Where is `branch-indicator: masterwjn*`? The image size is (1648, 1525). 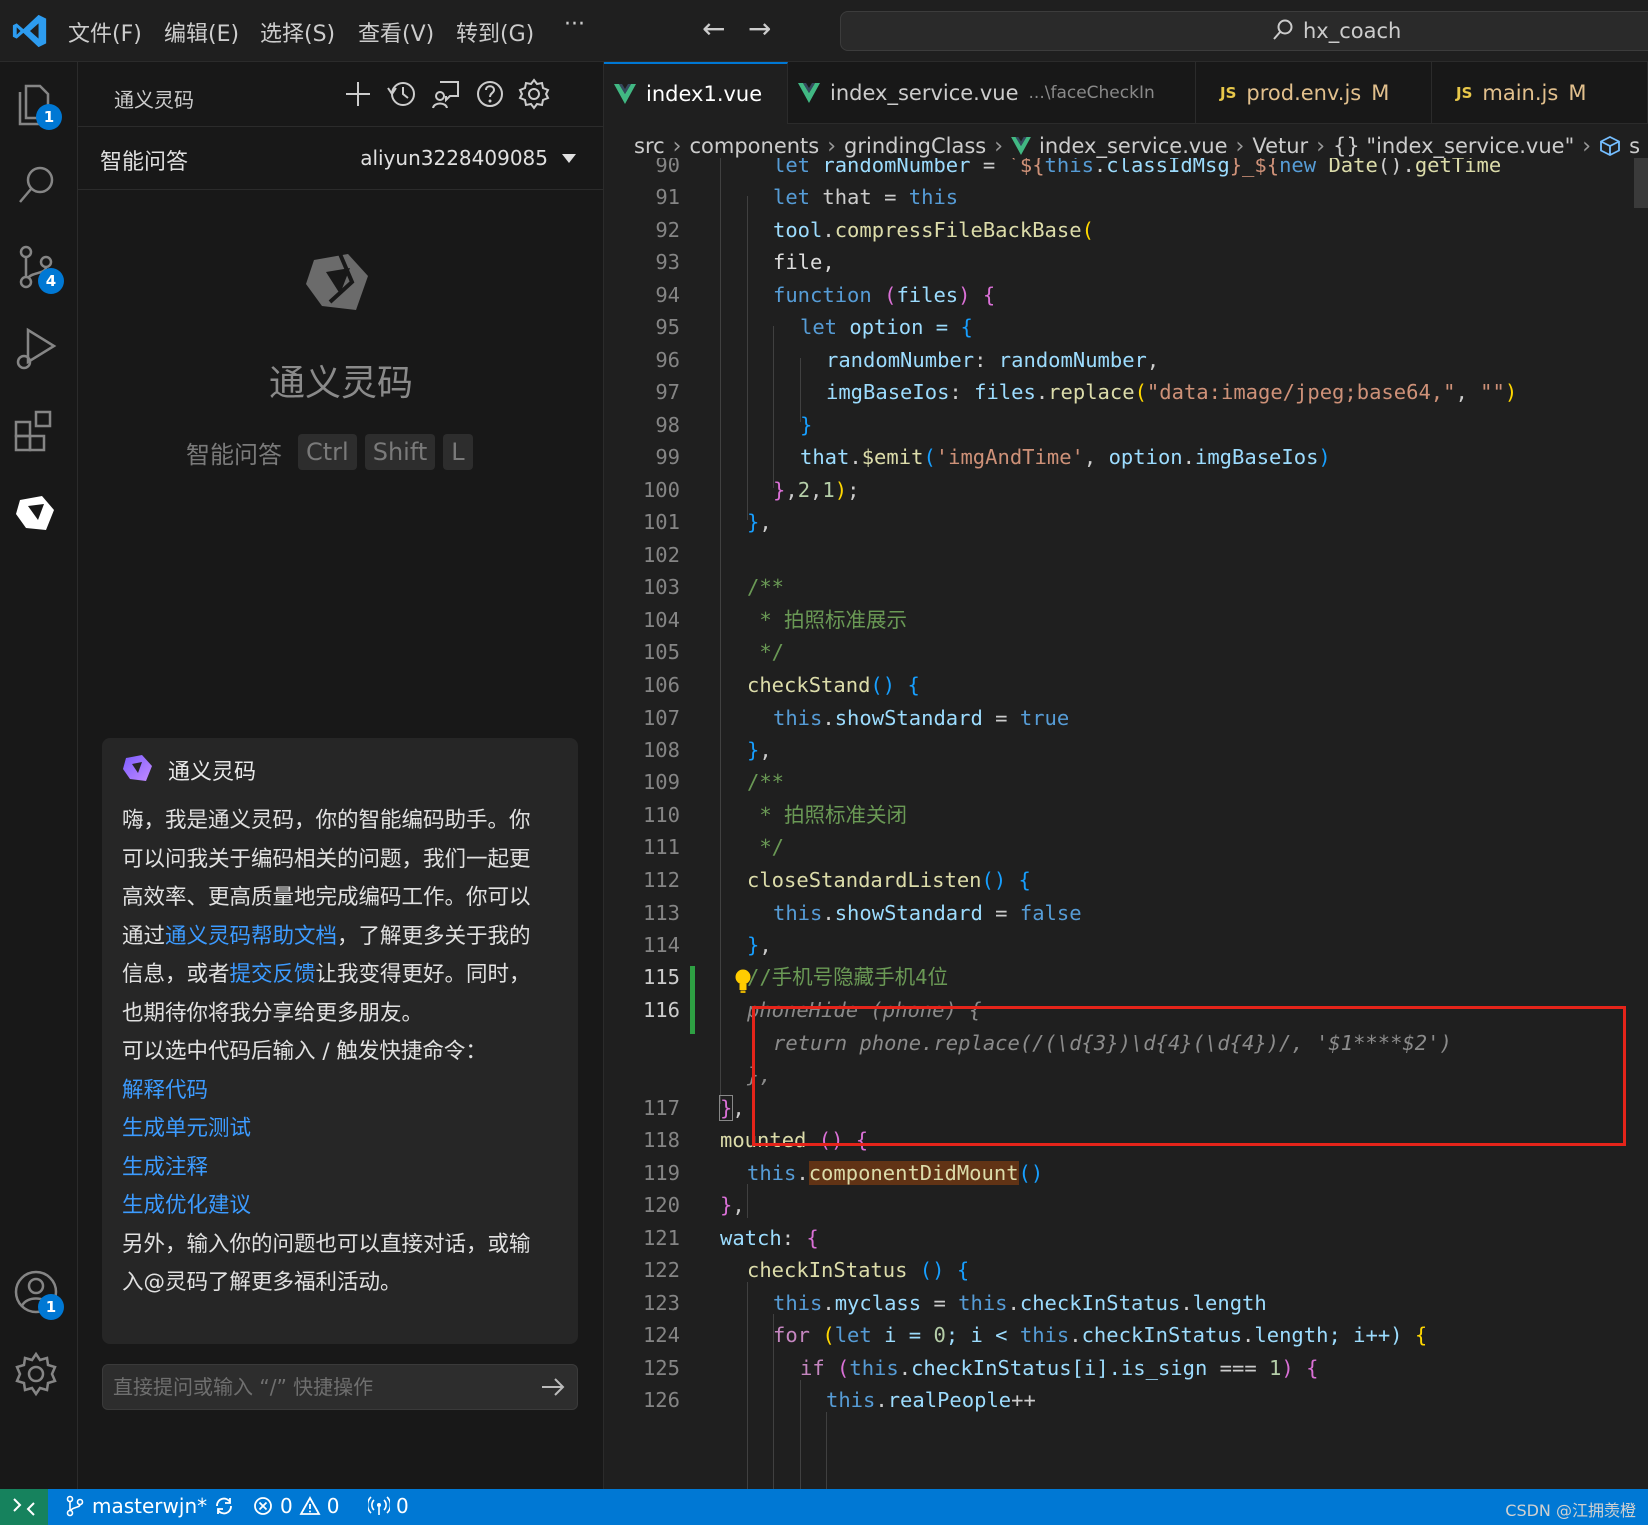 branch-indicator: masterwjn* is located at coordinates (149, 1506).